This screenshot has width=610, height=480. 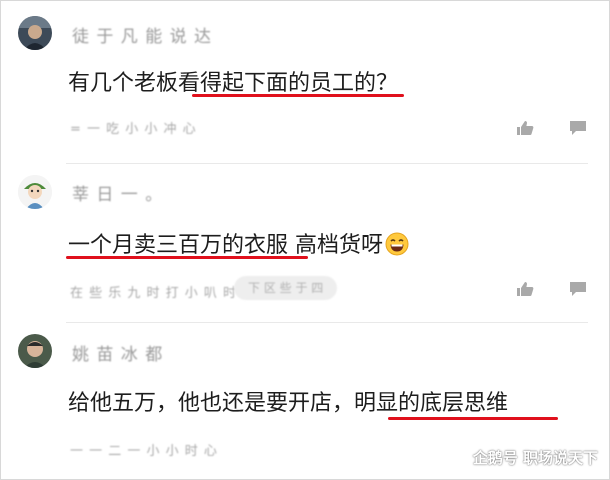 What do you see at coordinates (233, 83) in the screenshot?
I see `comment-text: 有几个老板看得起下面的员工的？` at bounding box center [233, 83].